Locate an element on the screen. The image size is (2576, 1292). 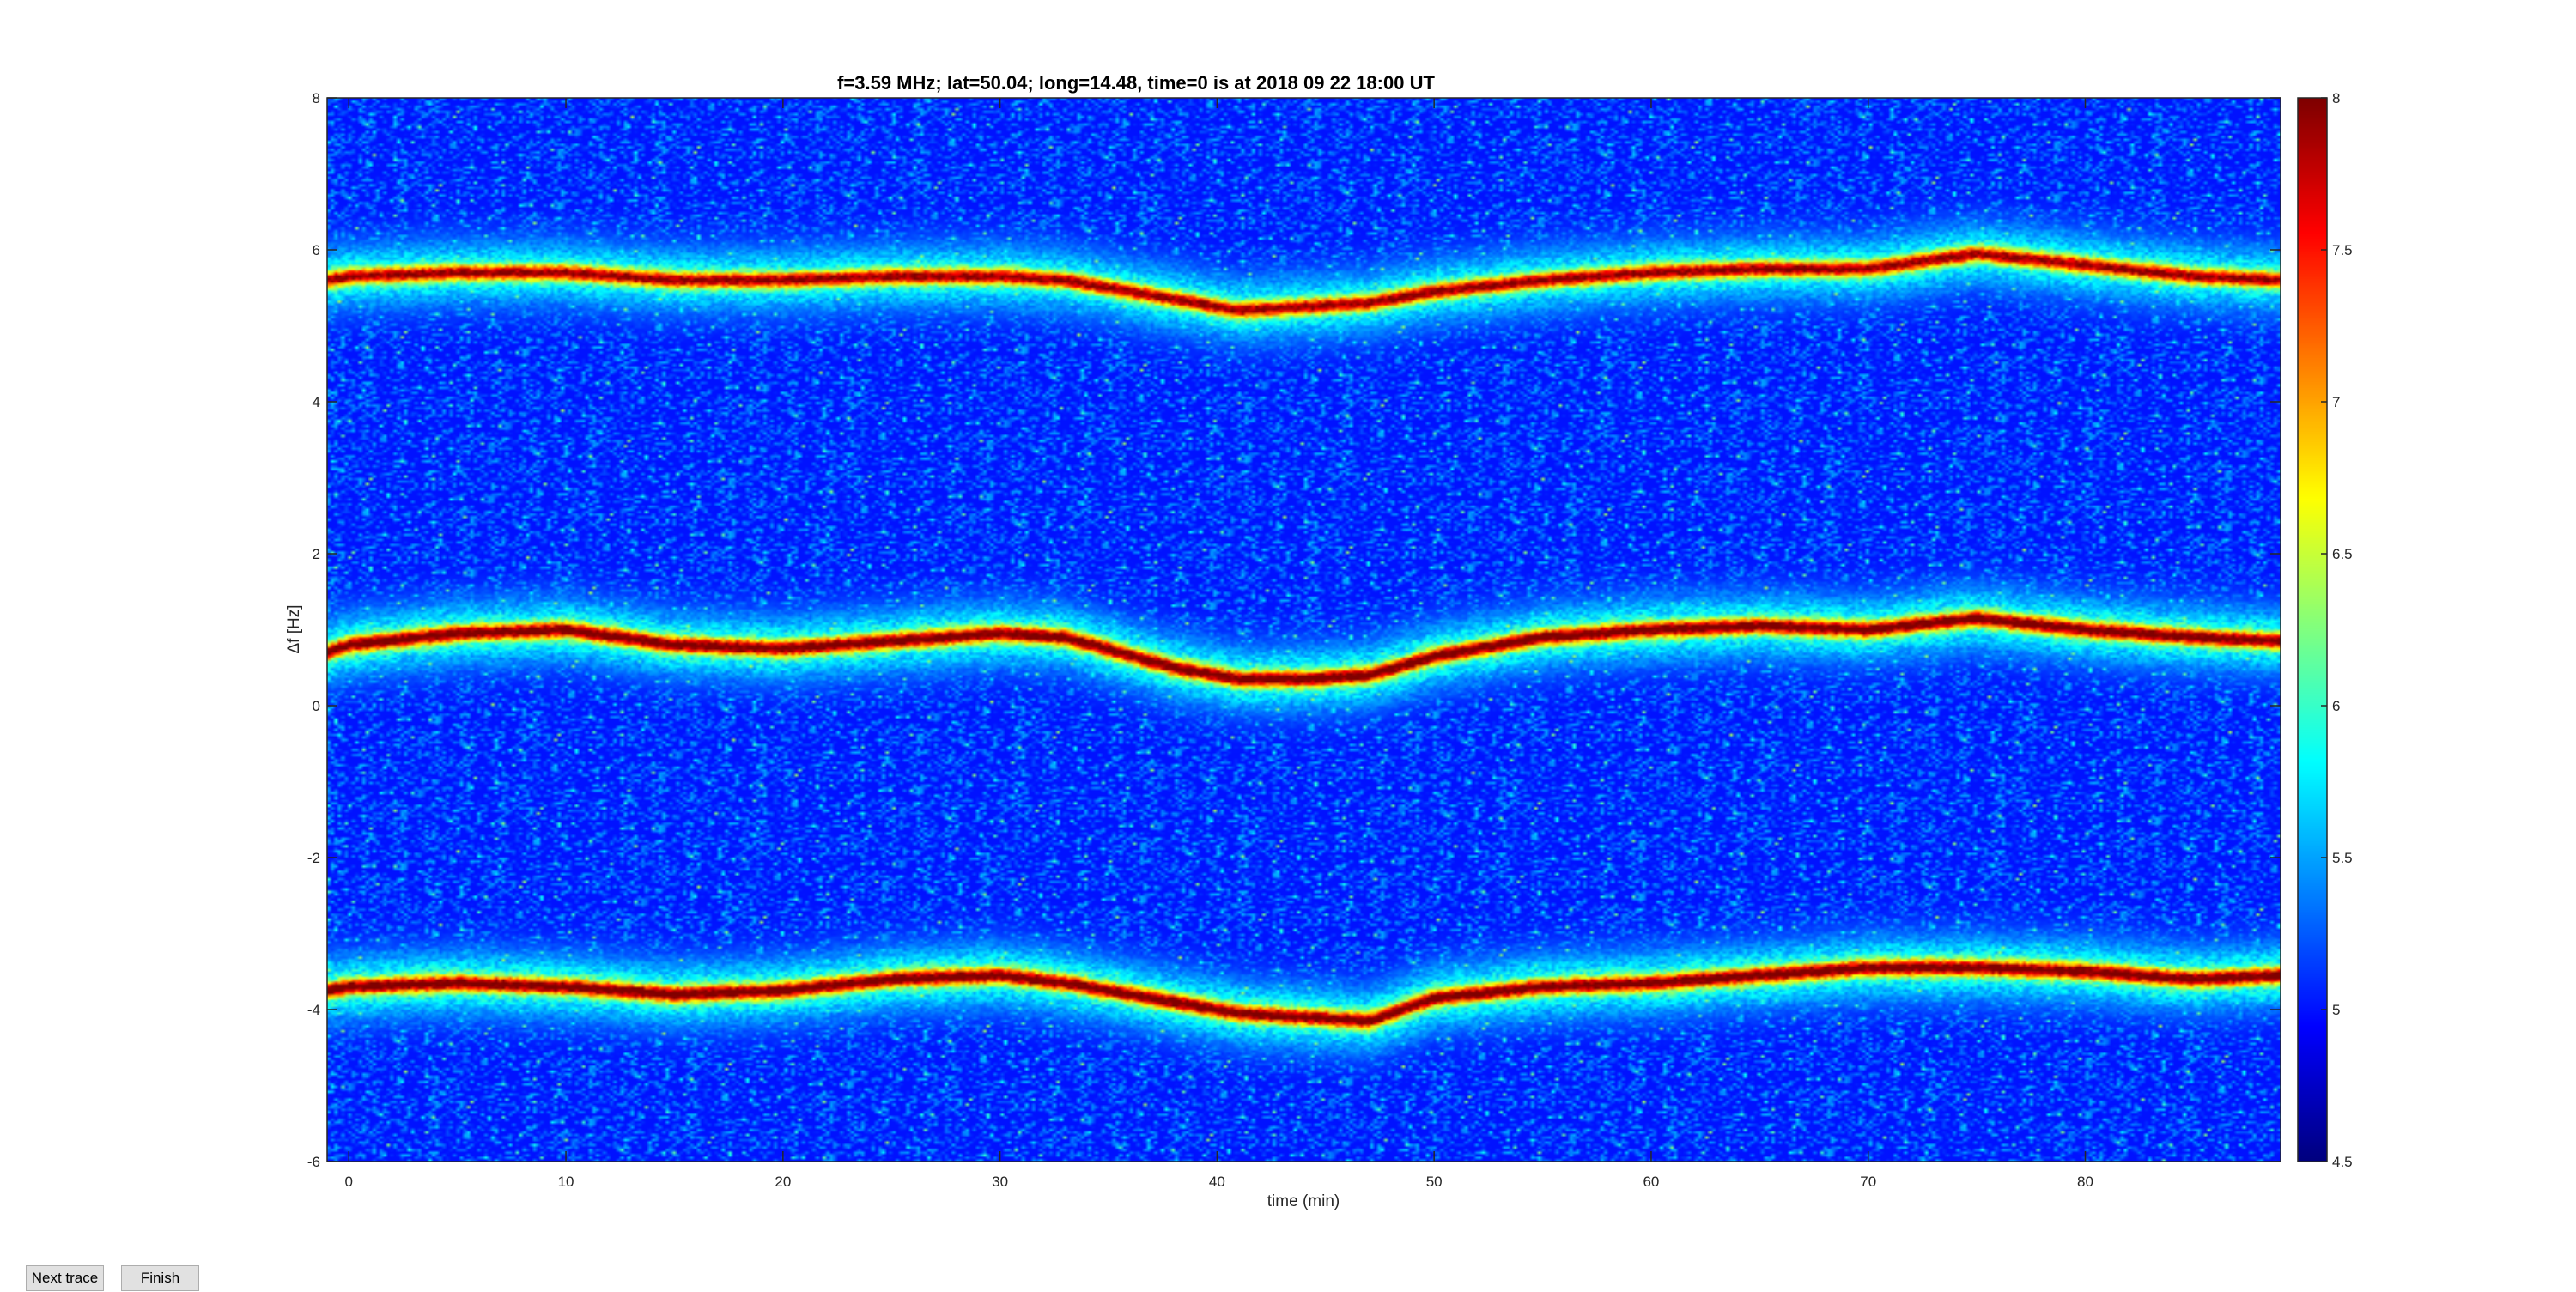
next-trace-button: Next trace is located at coordinates (65, 1278).